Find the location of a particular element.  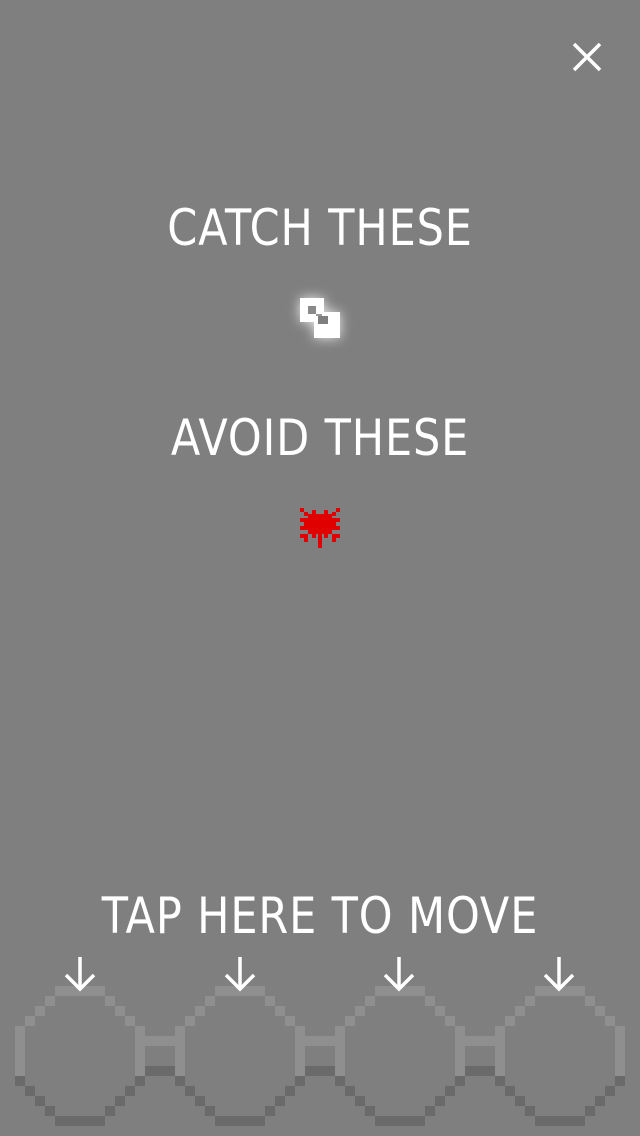

catch-these-heading: CATCH THESE is located at coordinates (320, 228).